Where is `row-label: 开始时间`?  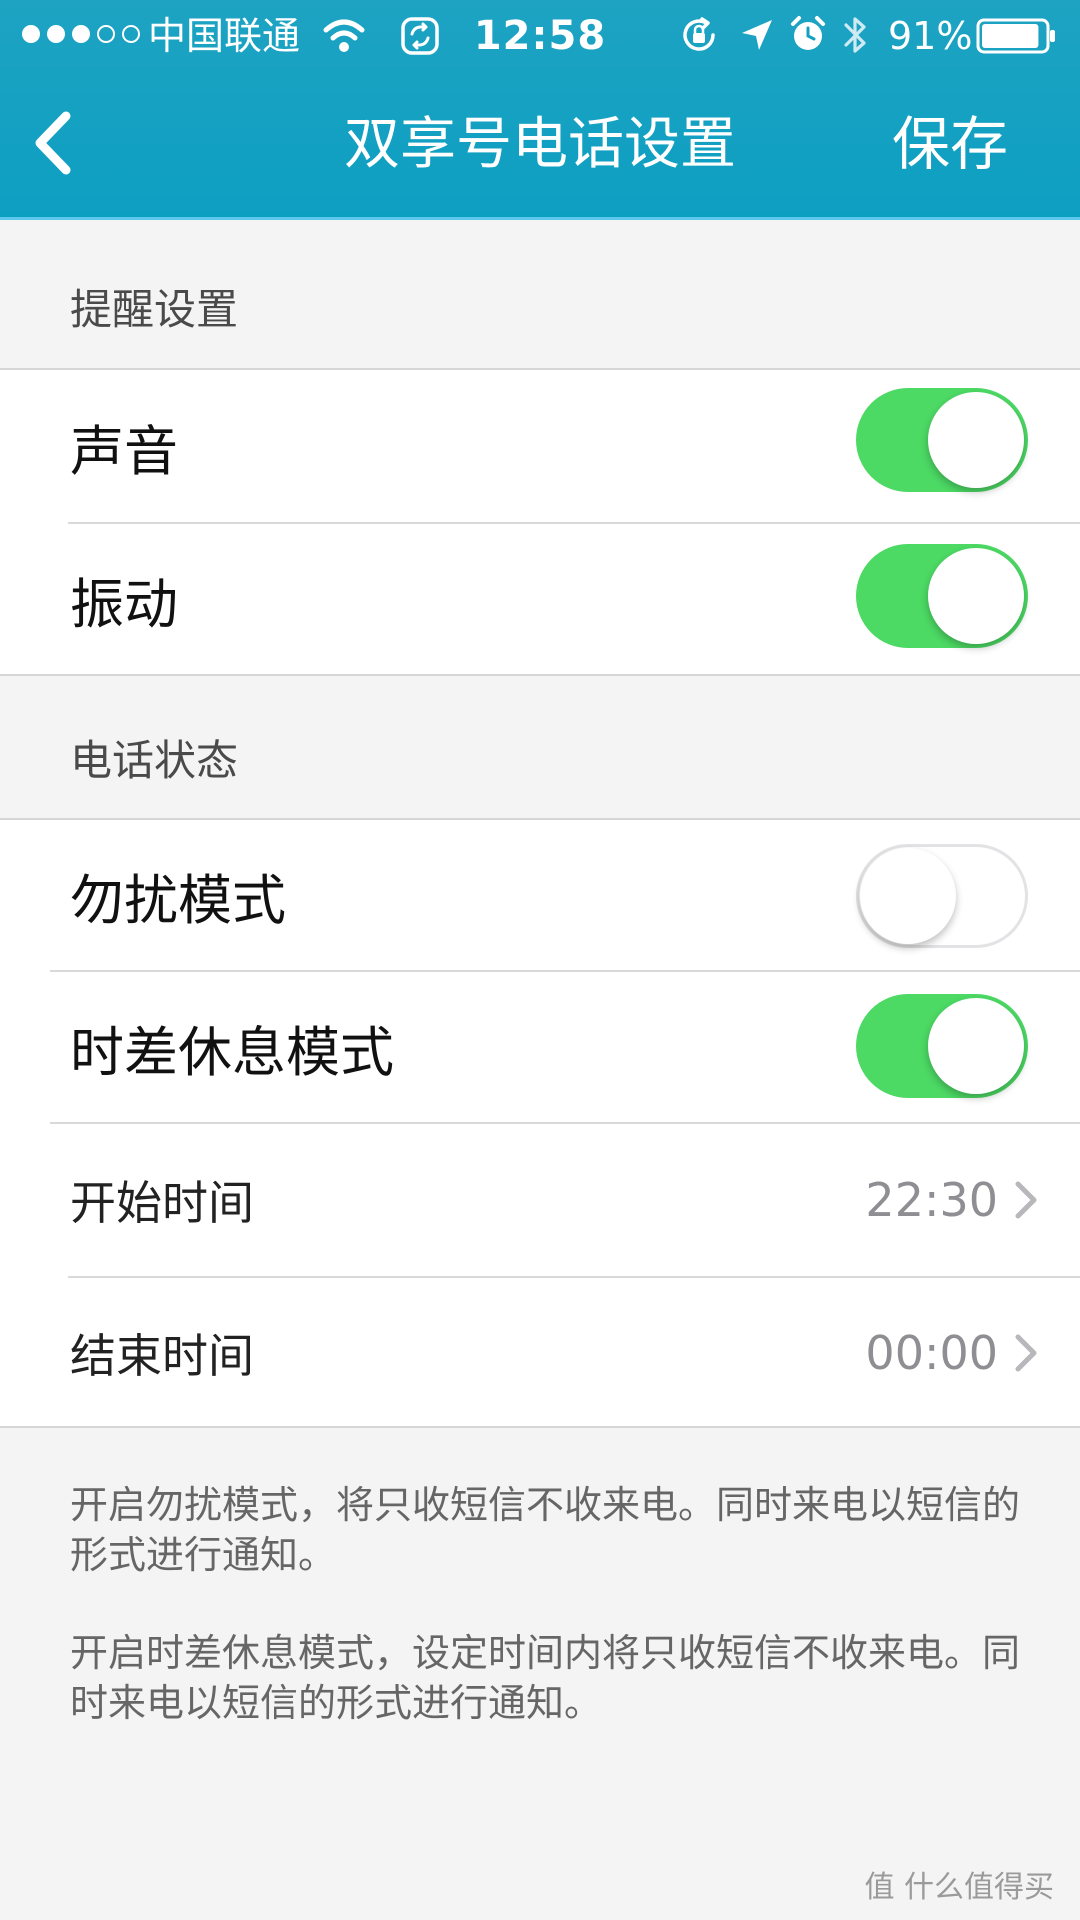
row-label: 开始时间 is located at coordinates (162, 1203).